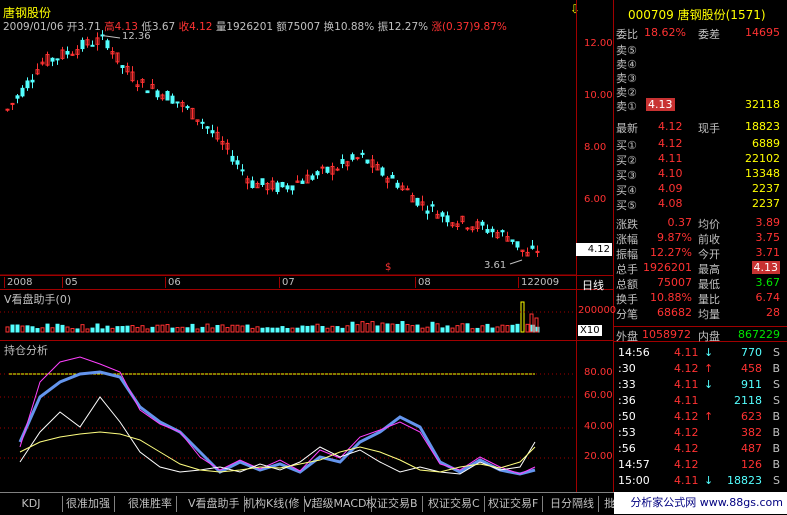 The image size is (787, 515). What do you see at coordinates (572, 504) in the screenshot?
I see `indicator-tab: 日分隔线` at bounding box center [572, 504].